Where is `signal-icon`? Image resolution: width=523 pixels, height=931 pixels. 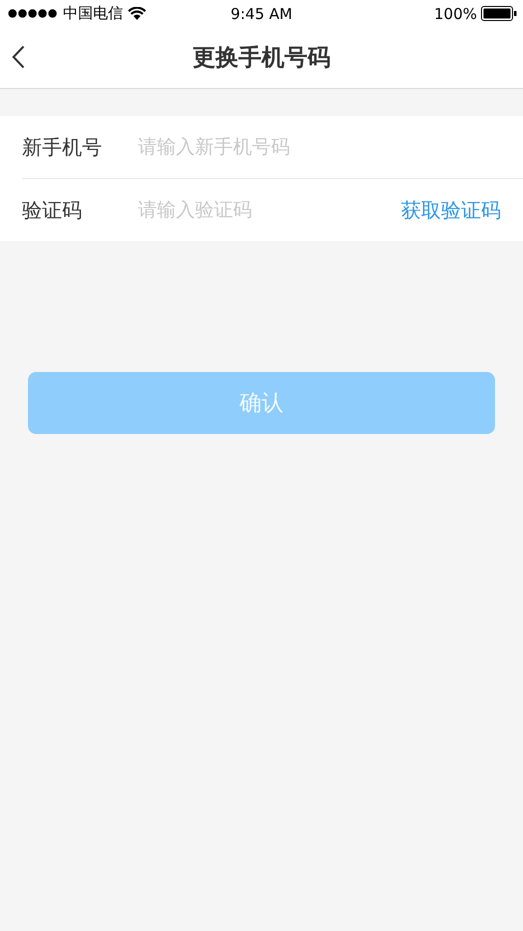 signal-icon is located at coordinates (33, 13).